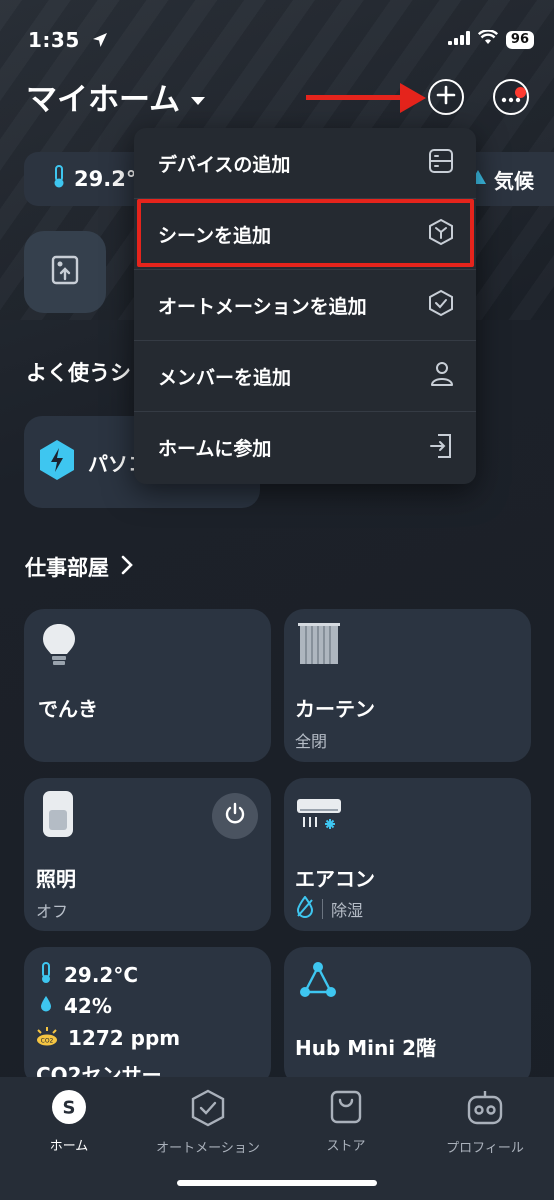  What do you see at coordinates (322, 909) in the screenshot?
I see `divider` at bounding box center [322, 909].